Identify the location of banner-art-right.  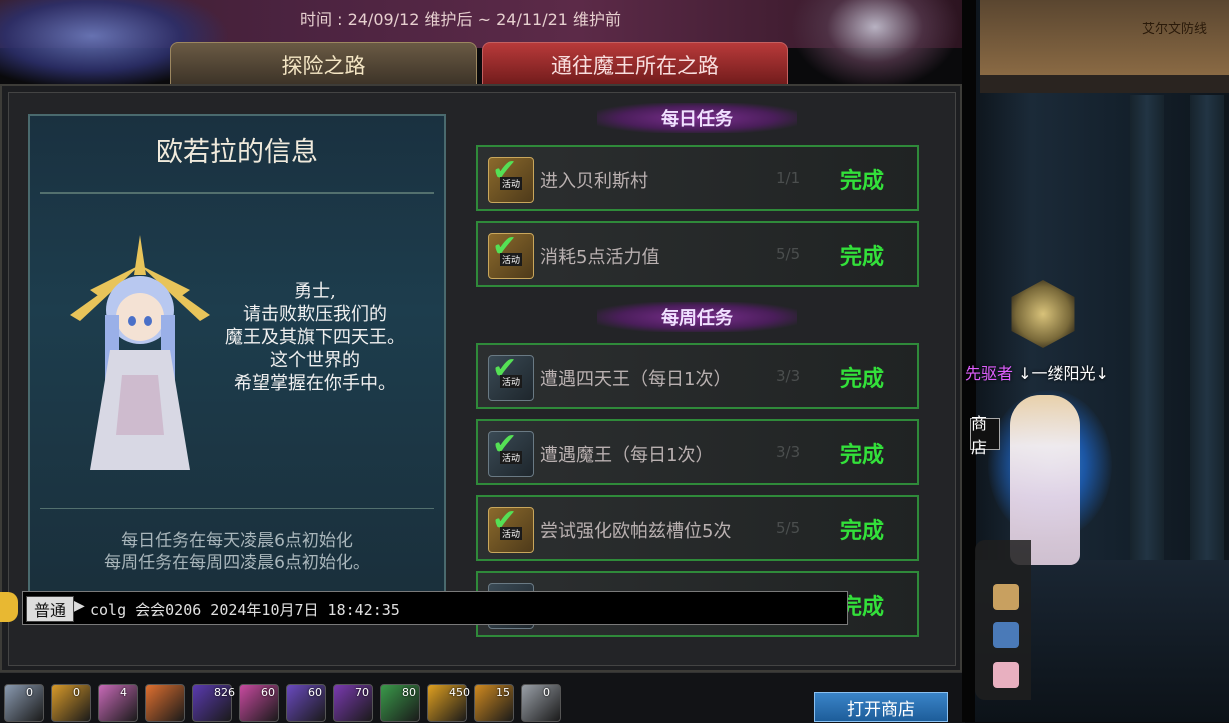
(875, 45).